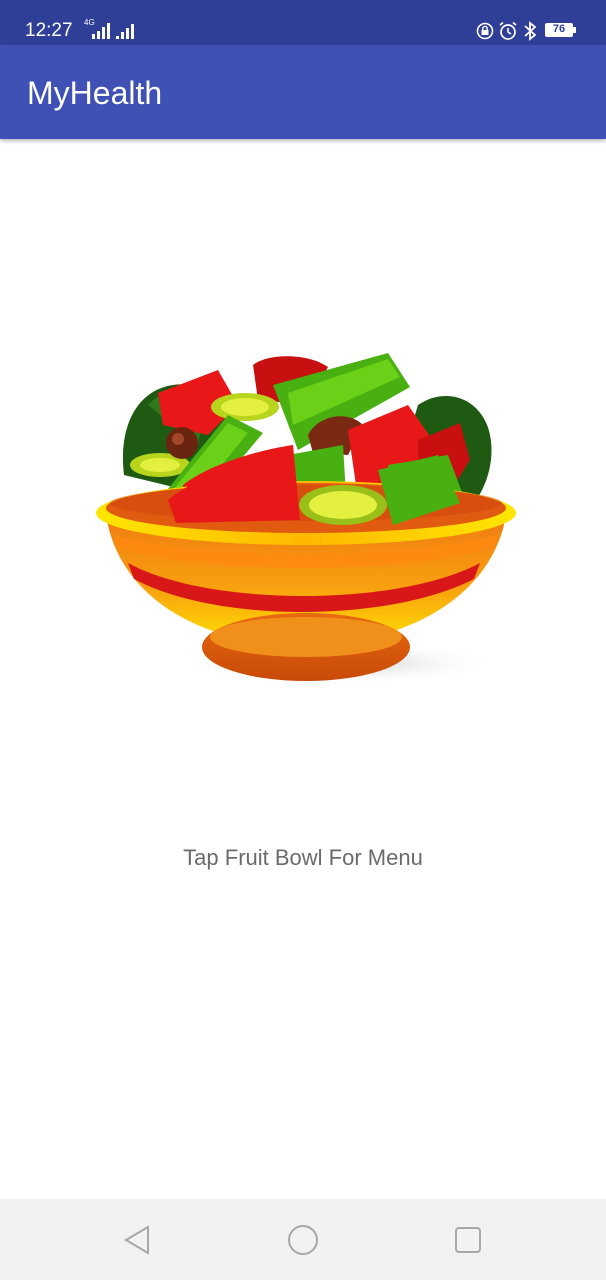  What do you see at coordinates (113, 31) in the screenshot?
I see `signal-icon` at bounding box center [113, 31].